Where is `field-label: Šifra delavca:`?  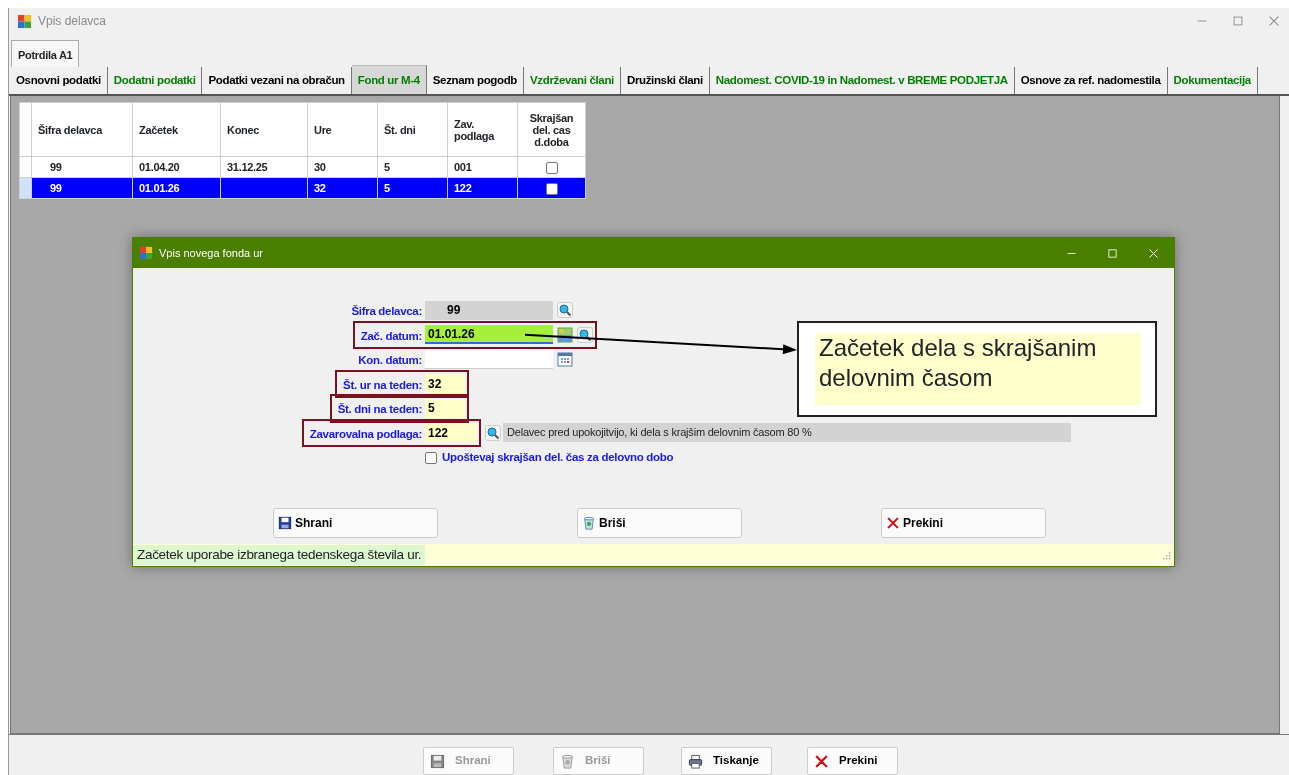 field-label: Šifra delavca: is located at coordinates (386, 311).